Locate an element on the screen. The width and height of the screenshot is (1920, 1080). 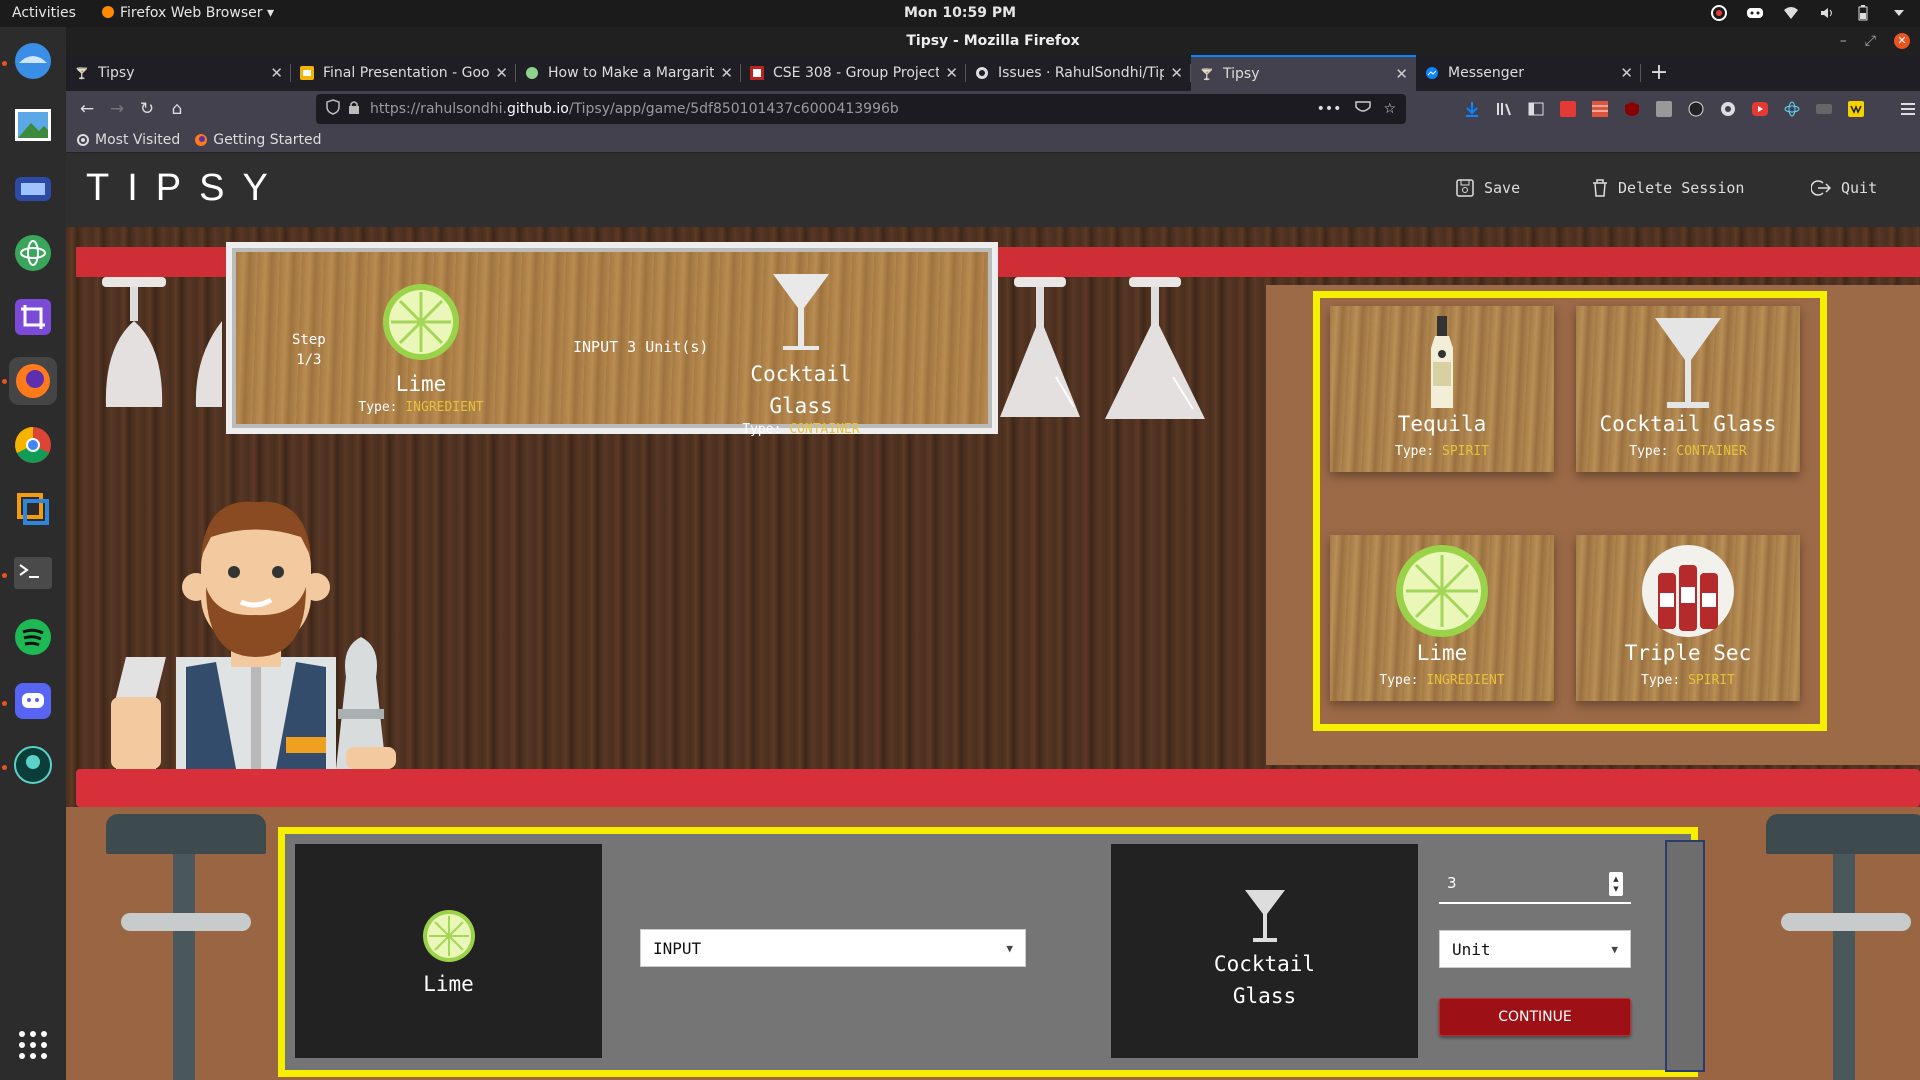
maximize-button: ⤢ is located at coordinates (1870, 41).